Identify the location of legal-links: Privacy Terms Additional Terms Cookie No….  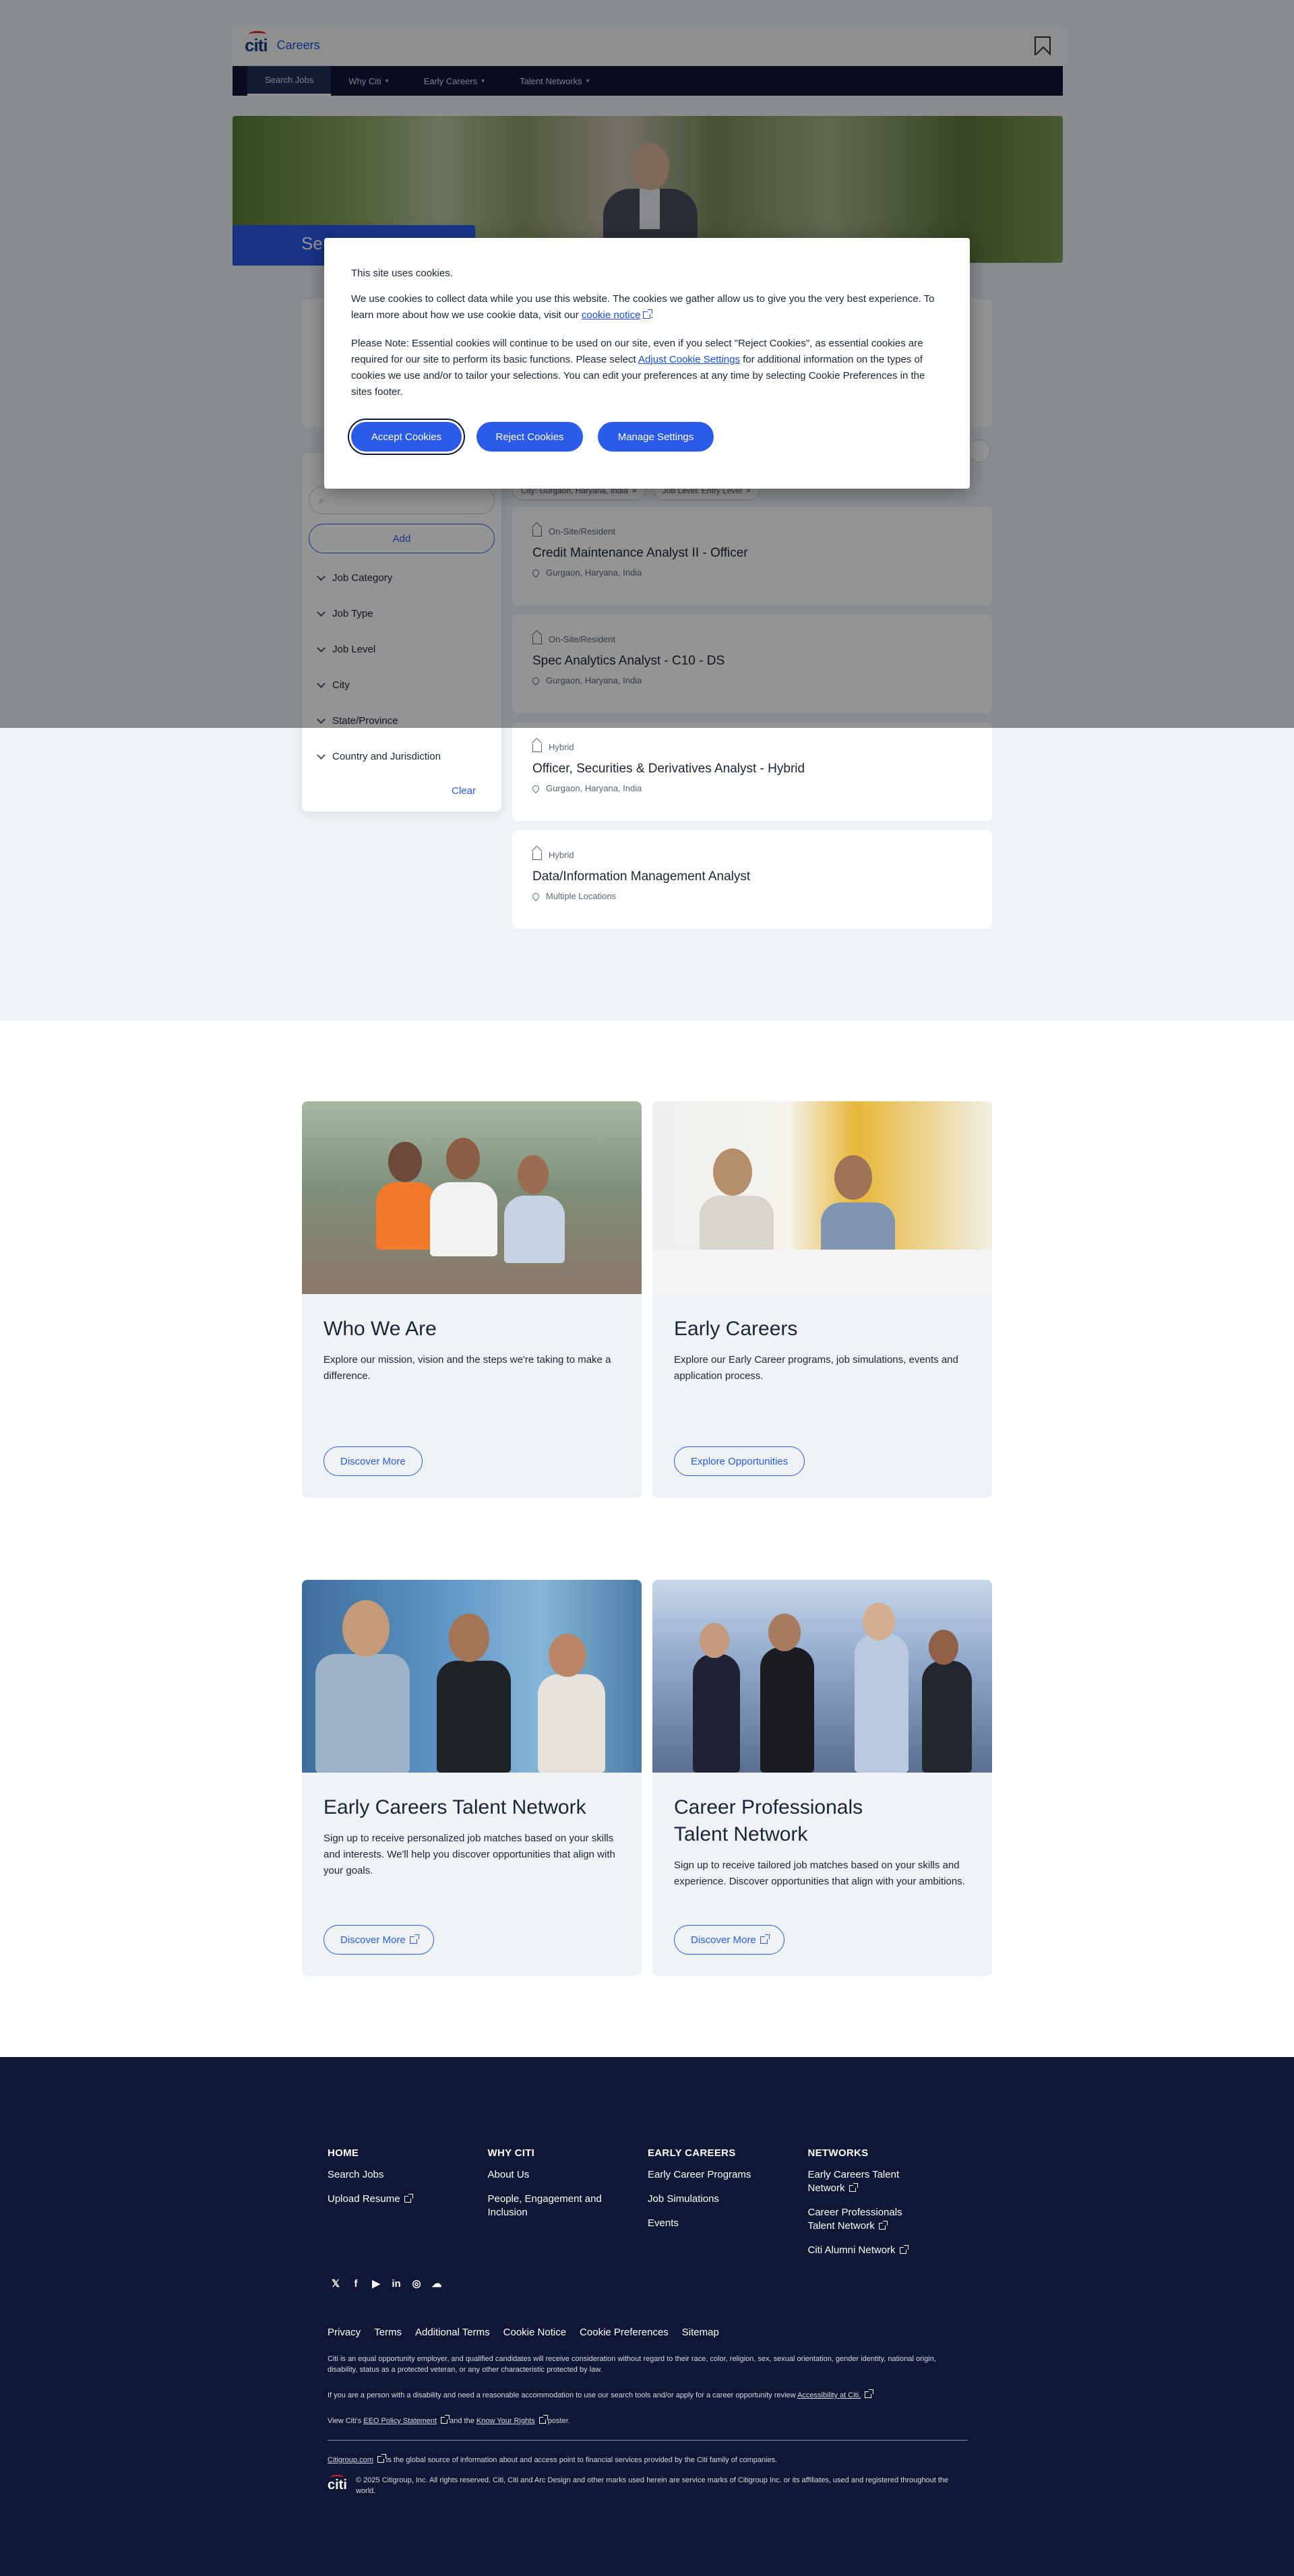
(523, 2333).